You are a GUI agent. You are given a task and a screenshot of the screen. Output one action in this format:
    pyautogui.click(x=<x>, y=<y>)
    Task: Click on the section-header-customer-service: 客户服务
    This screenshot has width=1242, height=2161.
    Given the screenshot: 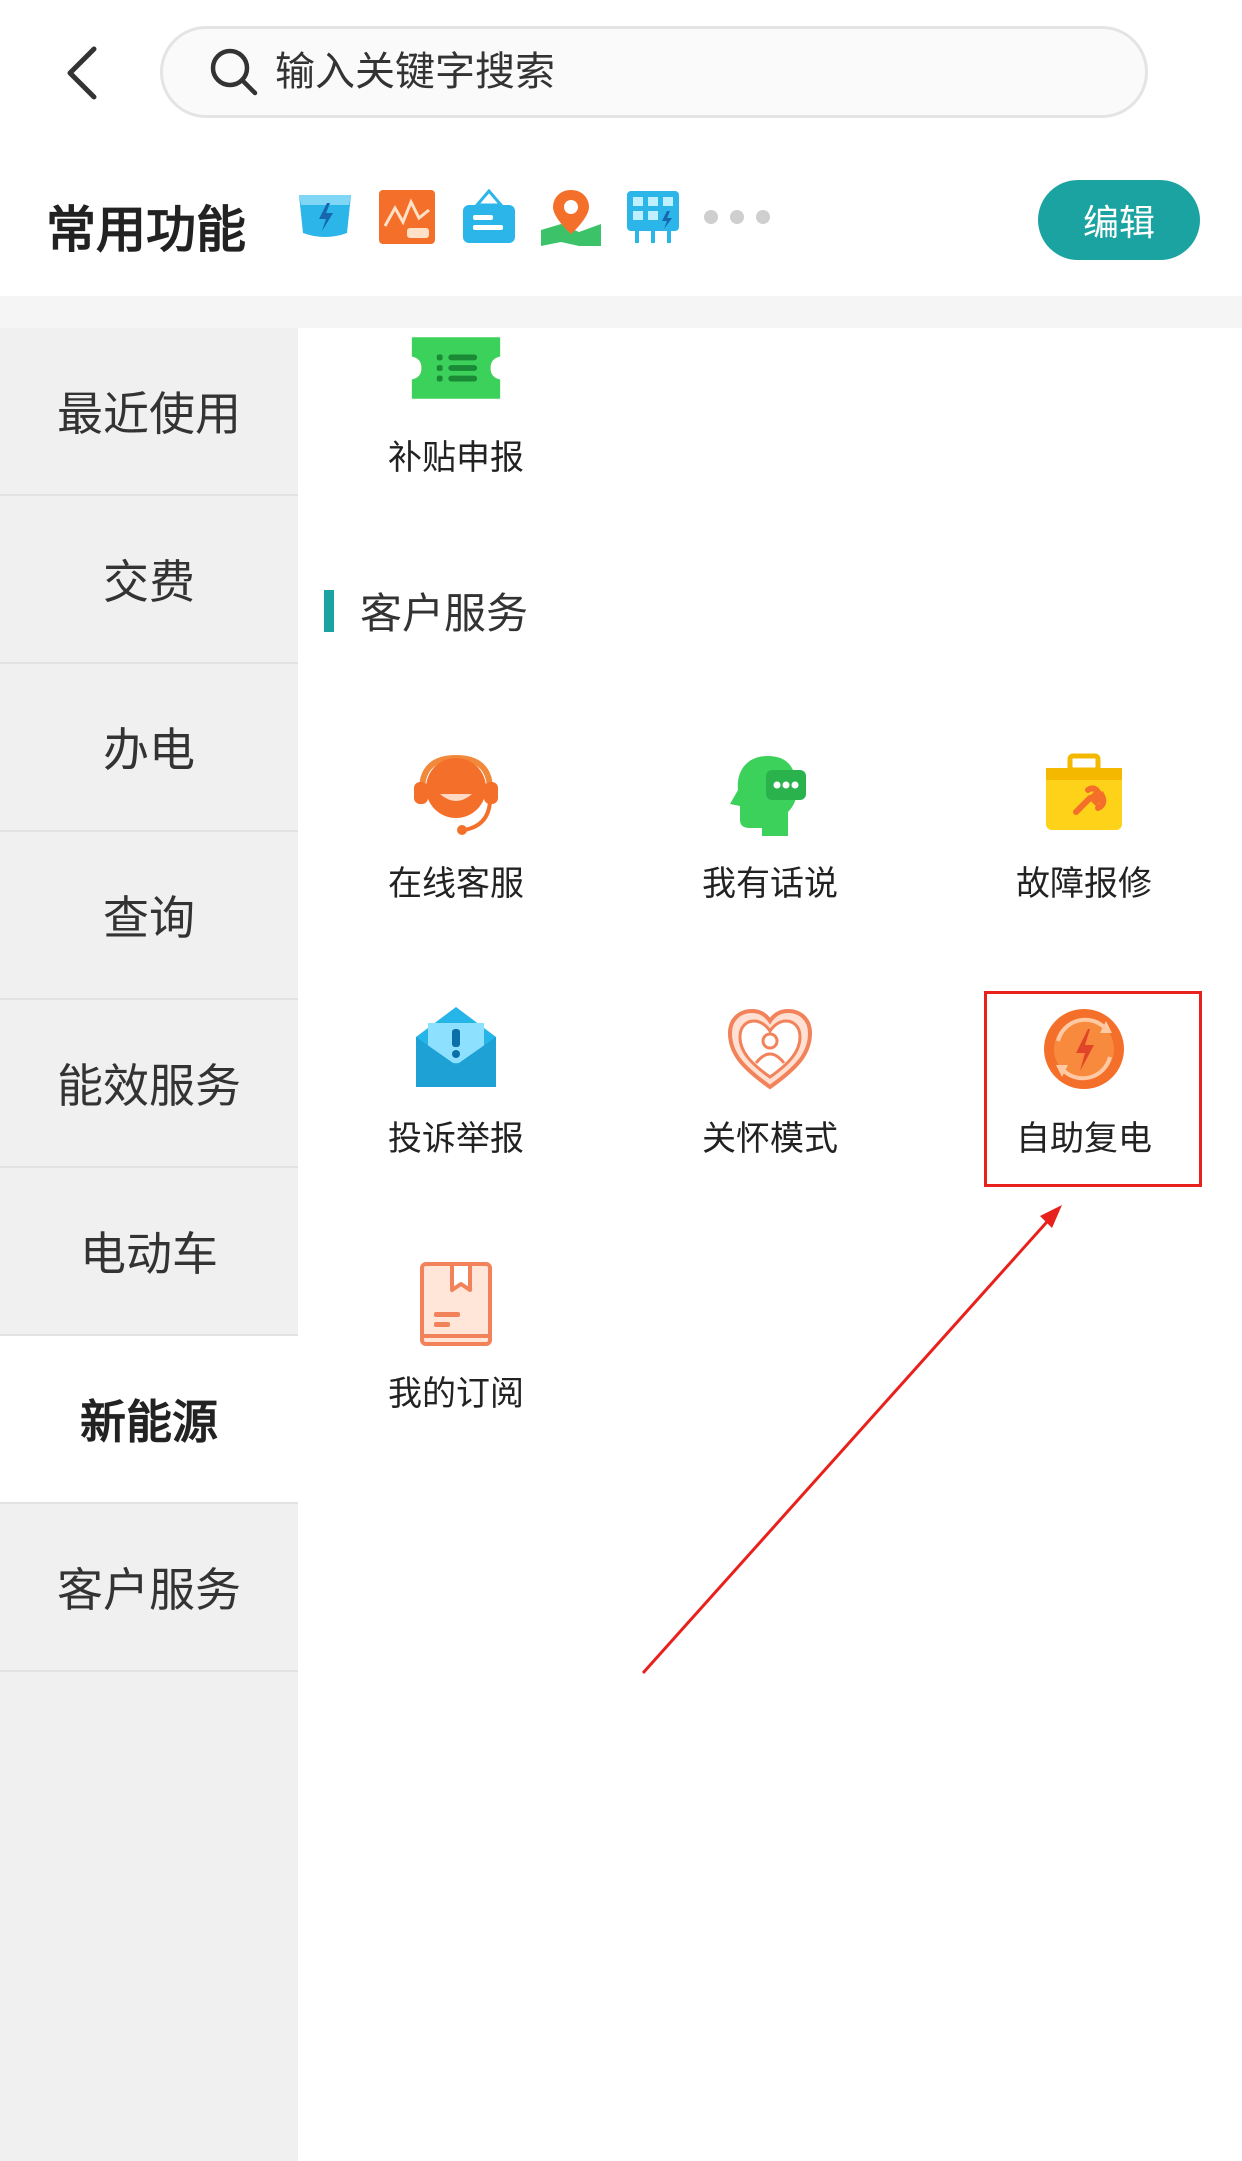 What is the action you would take?
    pyautogui.click(x=426, y=610)
    